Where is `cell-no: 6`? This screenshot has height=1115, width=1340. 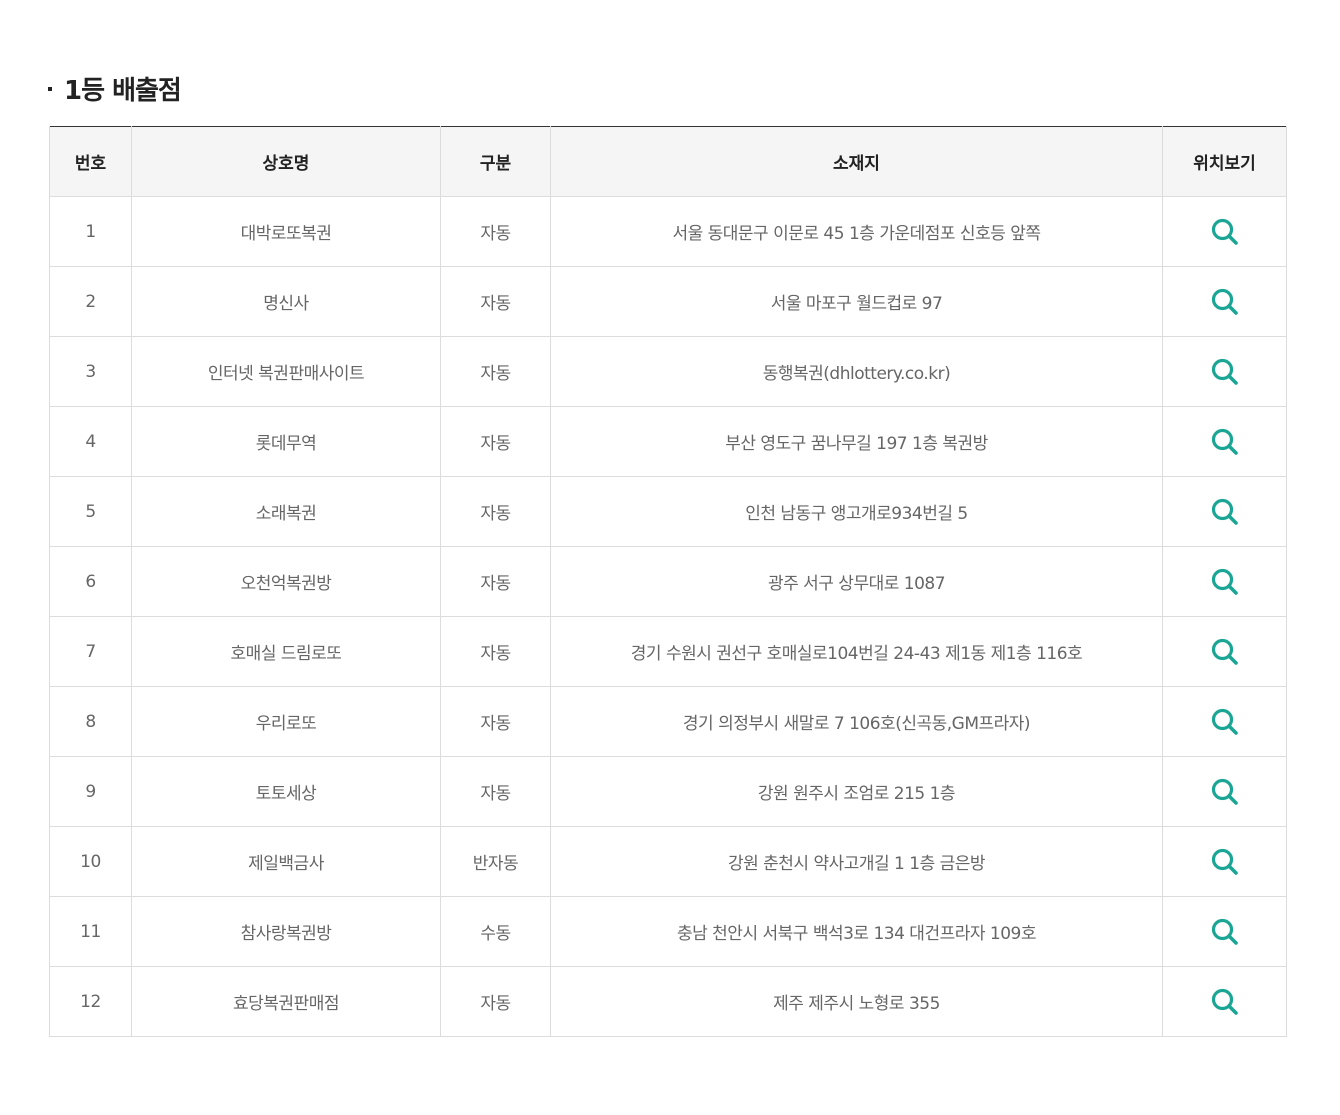
cell-no: 6 is located at coordinates (90, 581).